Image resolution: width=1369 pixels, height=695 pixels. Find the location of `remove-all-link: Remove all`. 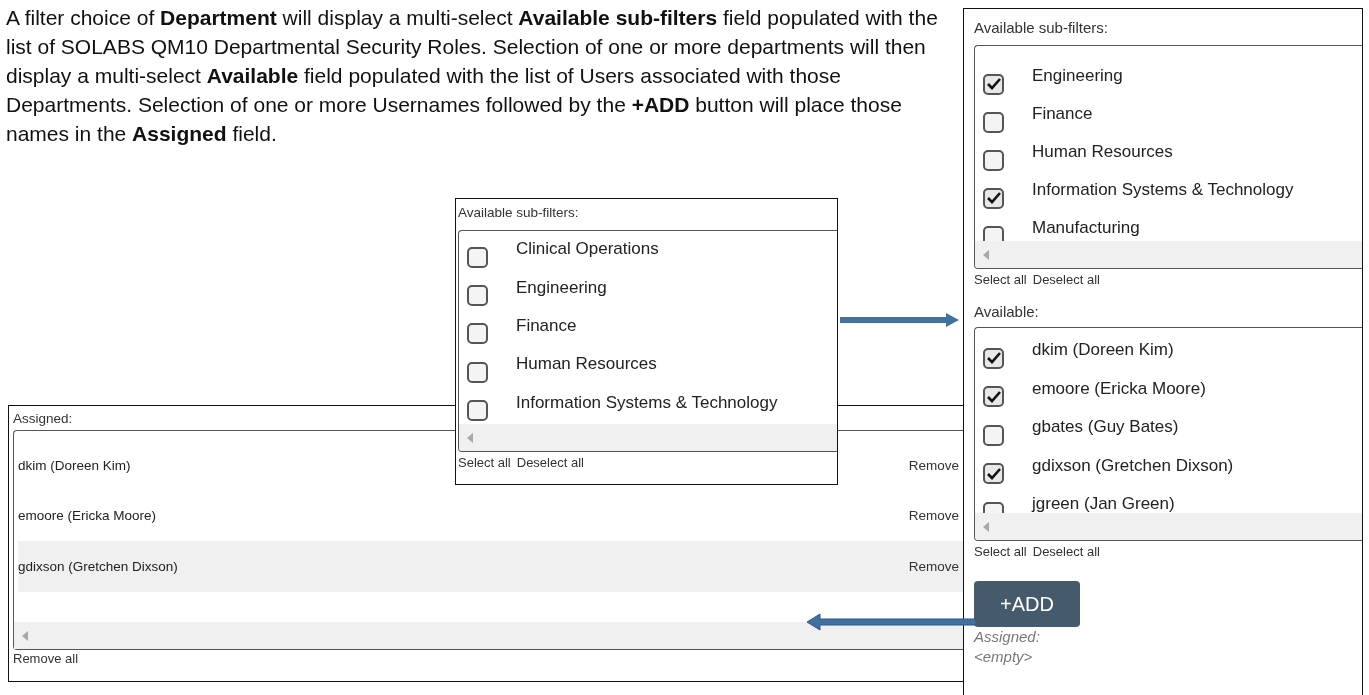

remove-all-link: Remove all is located at coordinates (490, 659).